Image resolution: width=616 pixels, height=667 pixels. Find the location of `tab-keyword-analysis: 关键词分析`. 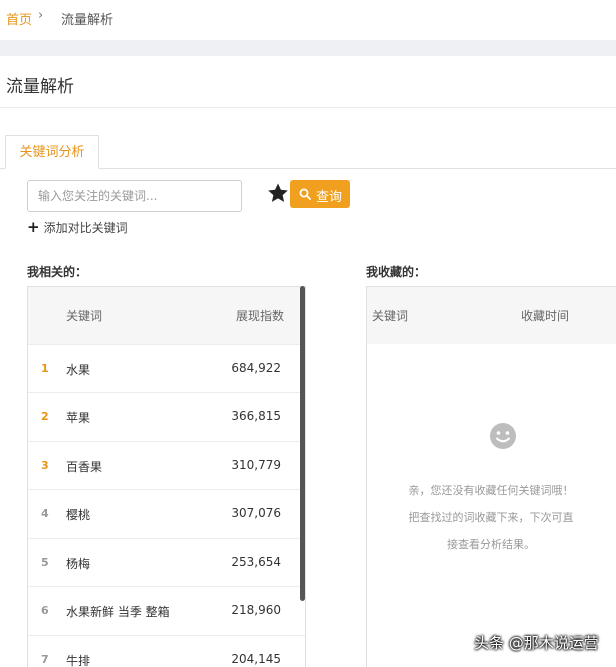

tab-keyword-analysis: 关键词分析 is located at coordinates (52, 152).